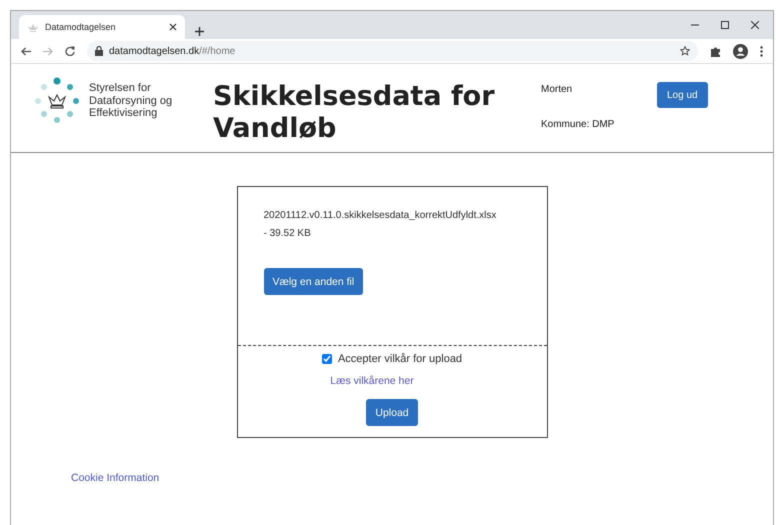 The width and height of the screenshot is (776, 525). I want to click on upload-button: Upload, so click(392, 412).